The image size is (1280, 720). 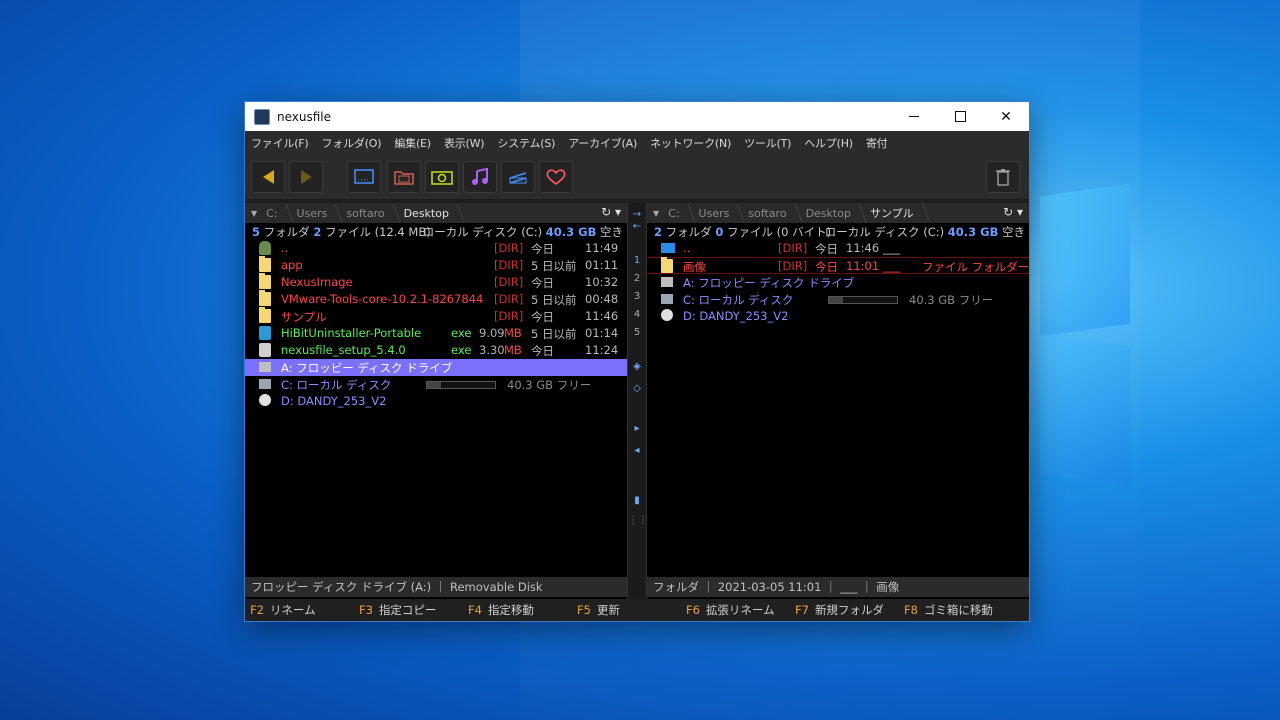 I want to click on uninstaller-exe-icon, so click(x=265, y=333).